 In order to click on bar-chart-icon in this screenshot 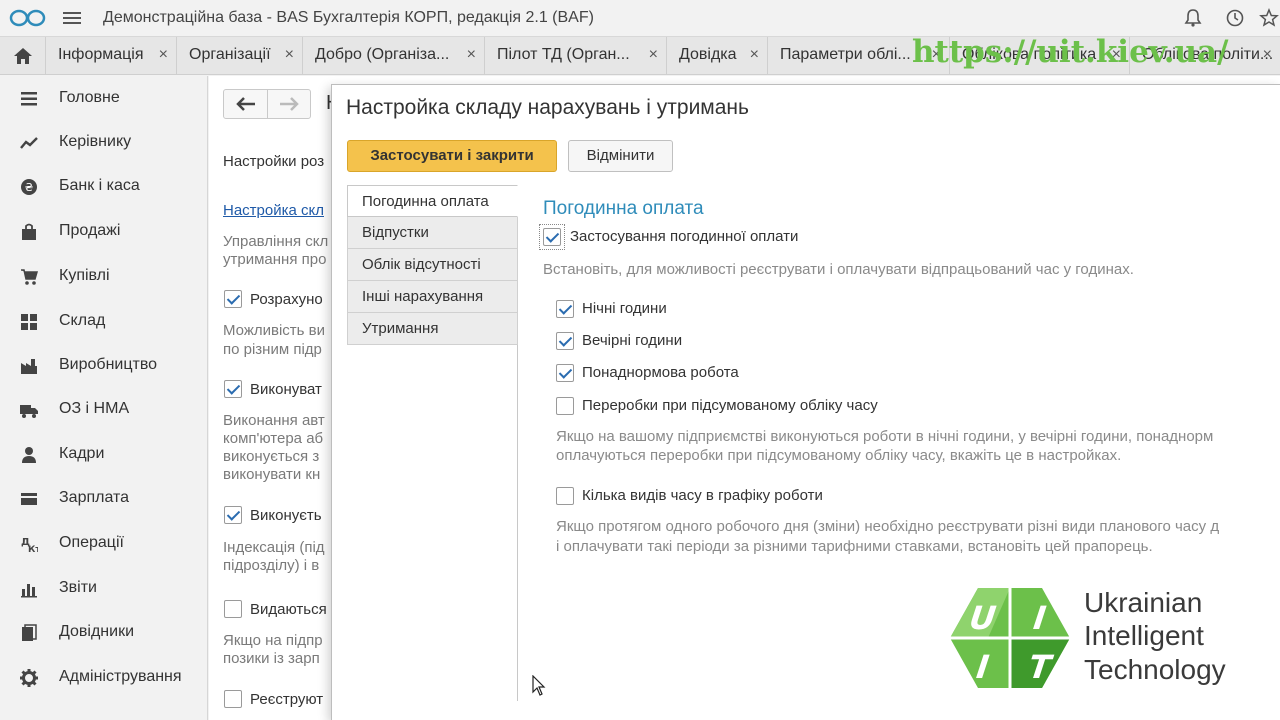, I will do `click(29, 591)`.